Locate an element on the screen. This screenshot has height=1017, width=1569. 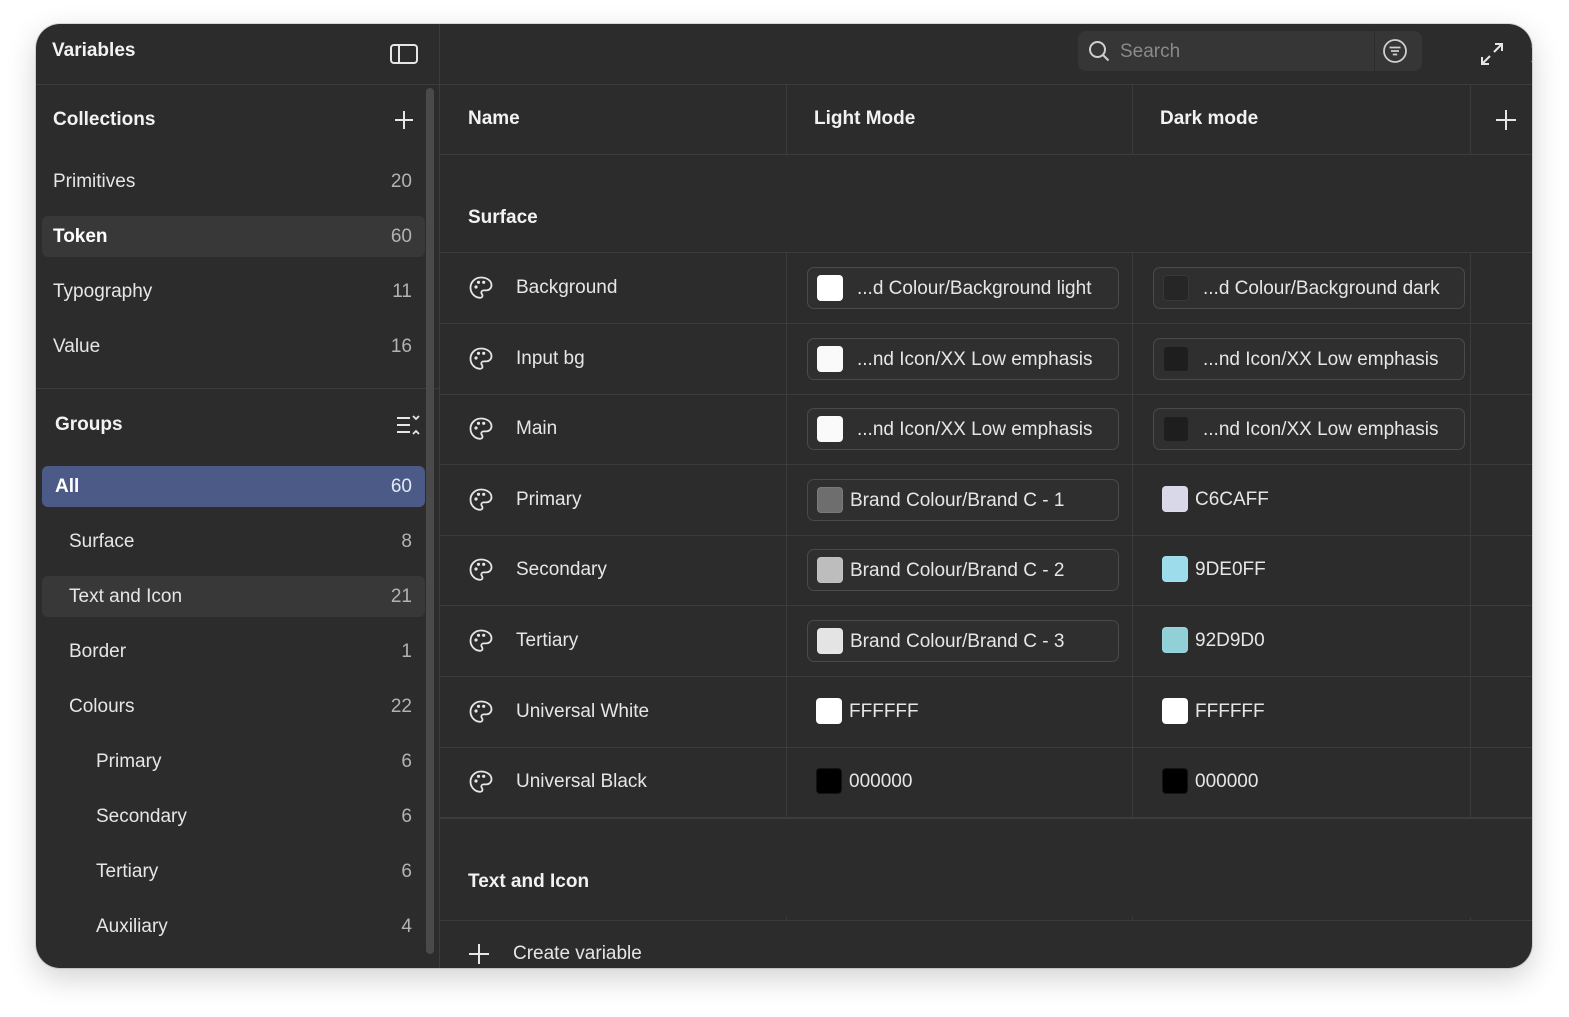
group-item-text-and-icon: Text and Icon 21 is located at coordinates (233, 596).